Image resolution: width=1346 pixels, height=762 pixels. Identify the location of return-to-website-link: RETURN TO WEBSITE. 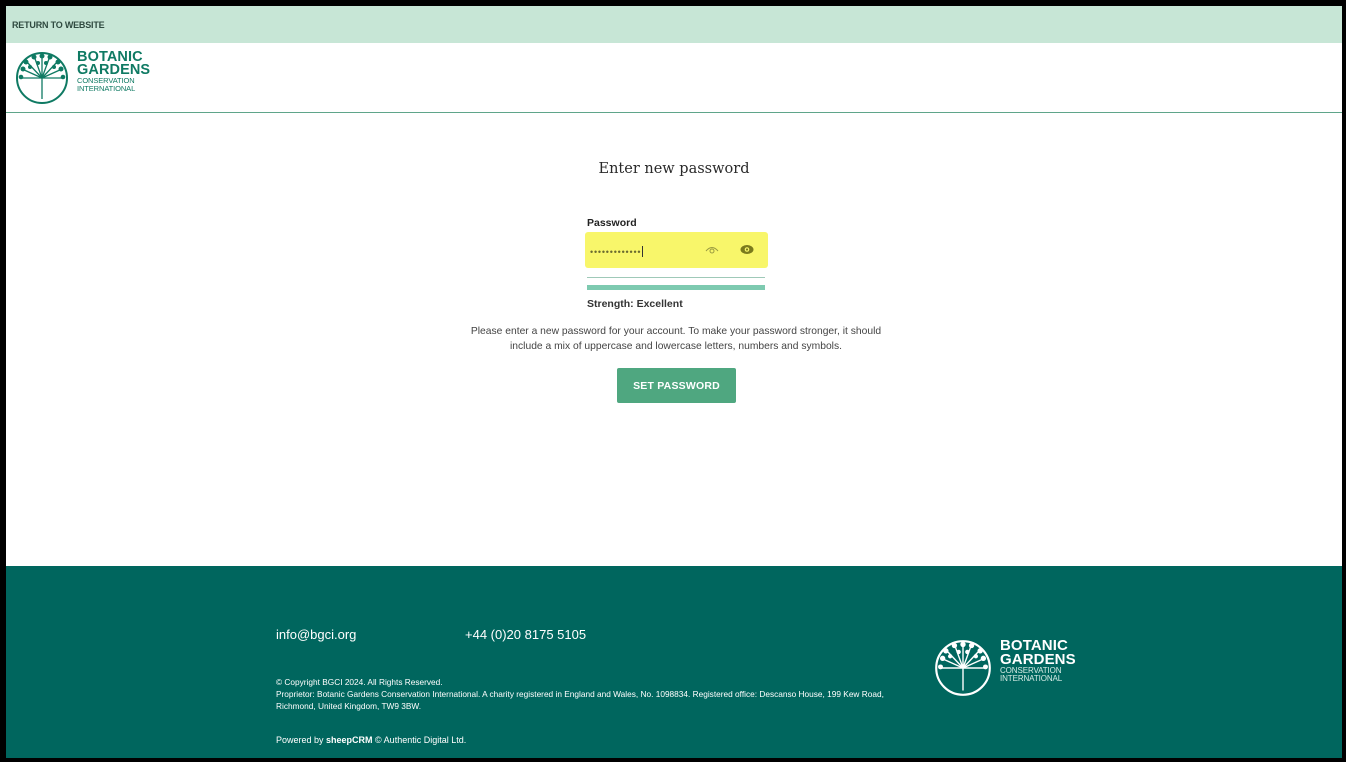
(58, 25).